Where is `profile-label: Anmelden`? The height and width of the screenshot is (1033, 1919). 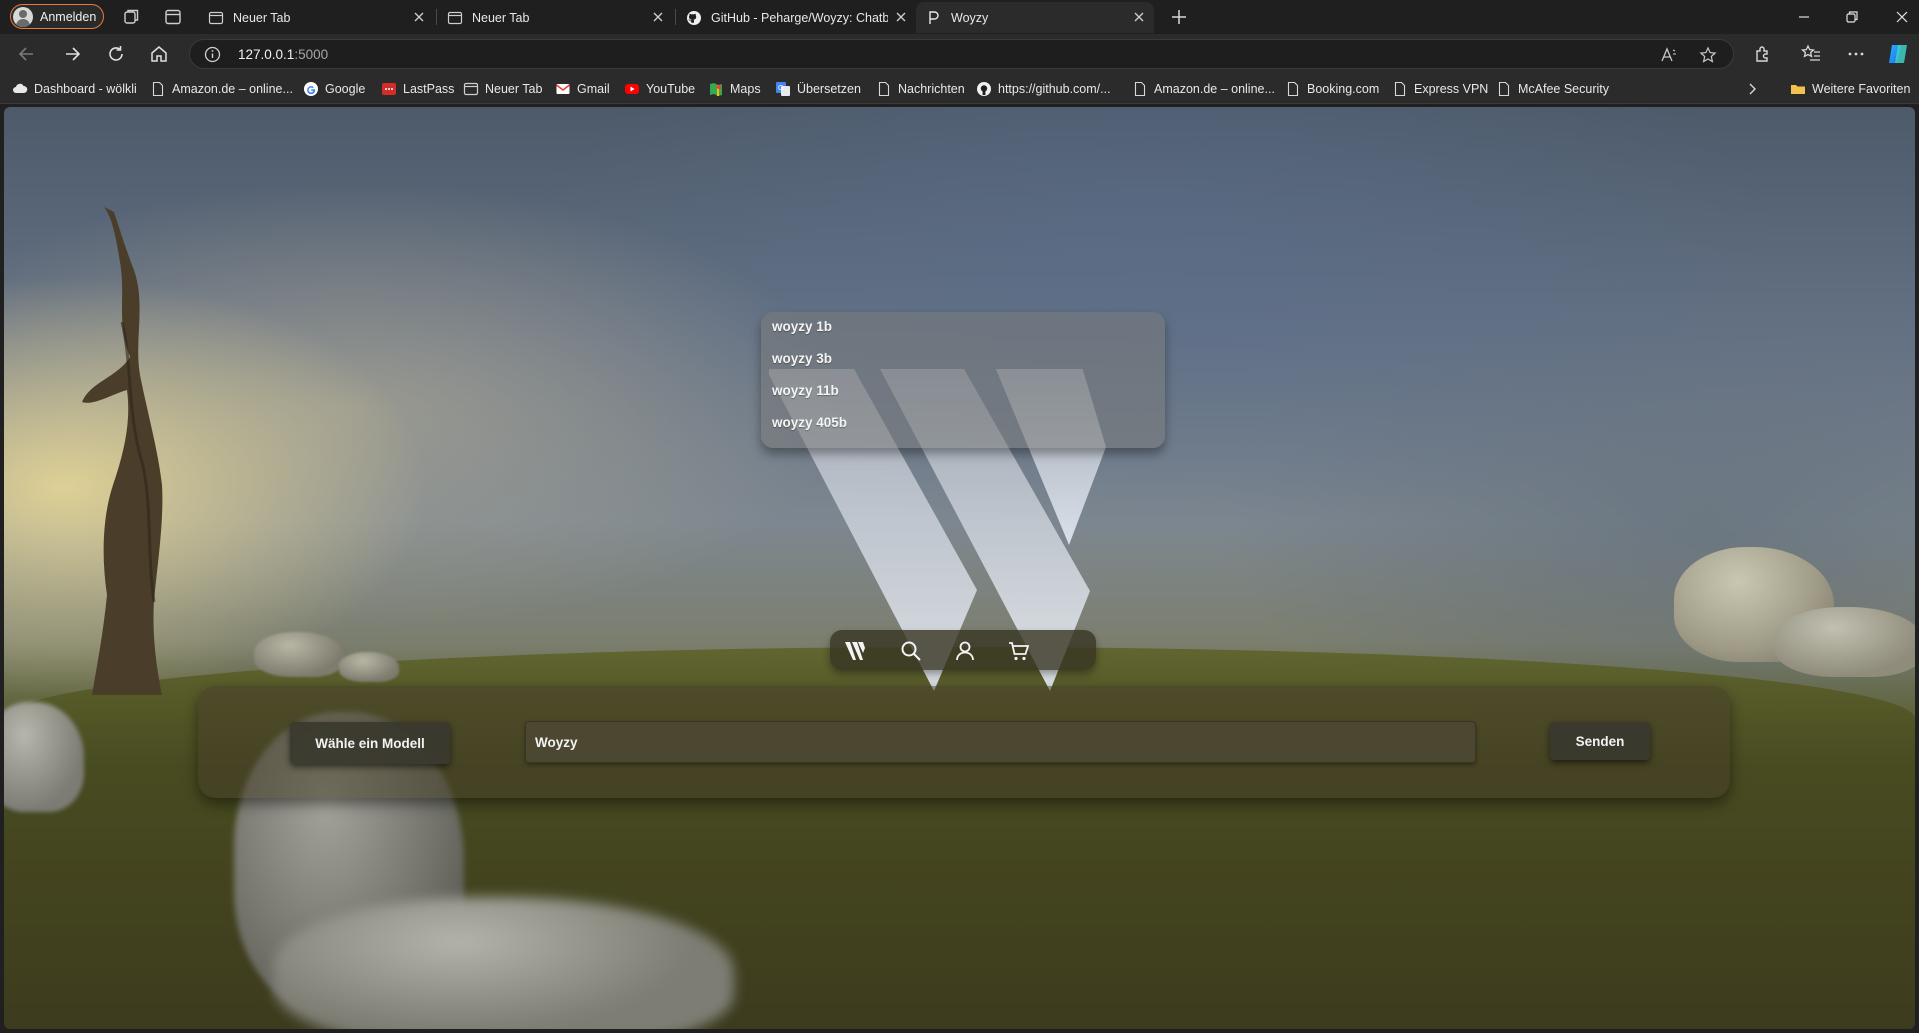 profile-label: Anmelden is located at coordinates (68, 16).